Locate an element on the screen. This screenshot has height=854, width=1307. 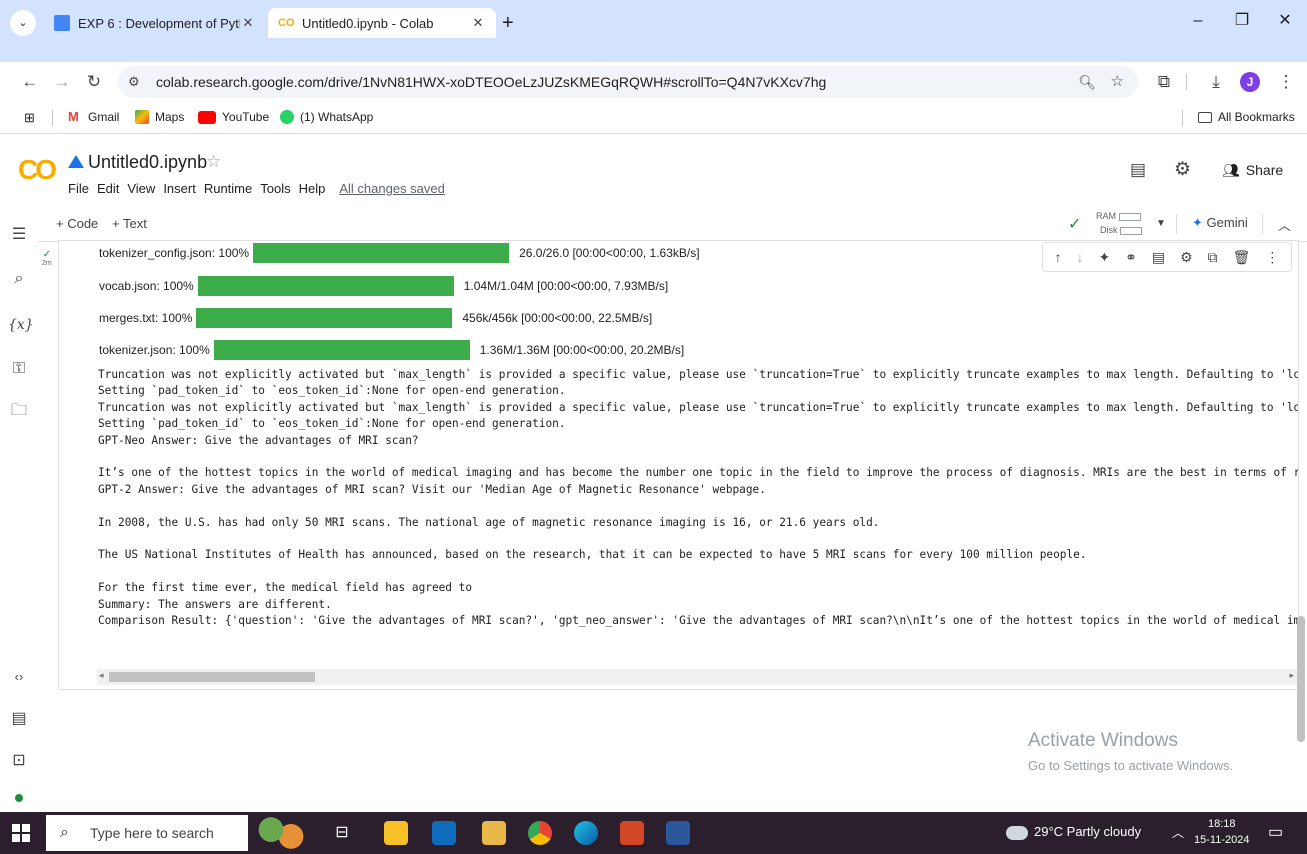
diwali-widget-icon is located at coordinates (281, 833).